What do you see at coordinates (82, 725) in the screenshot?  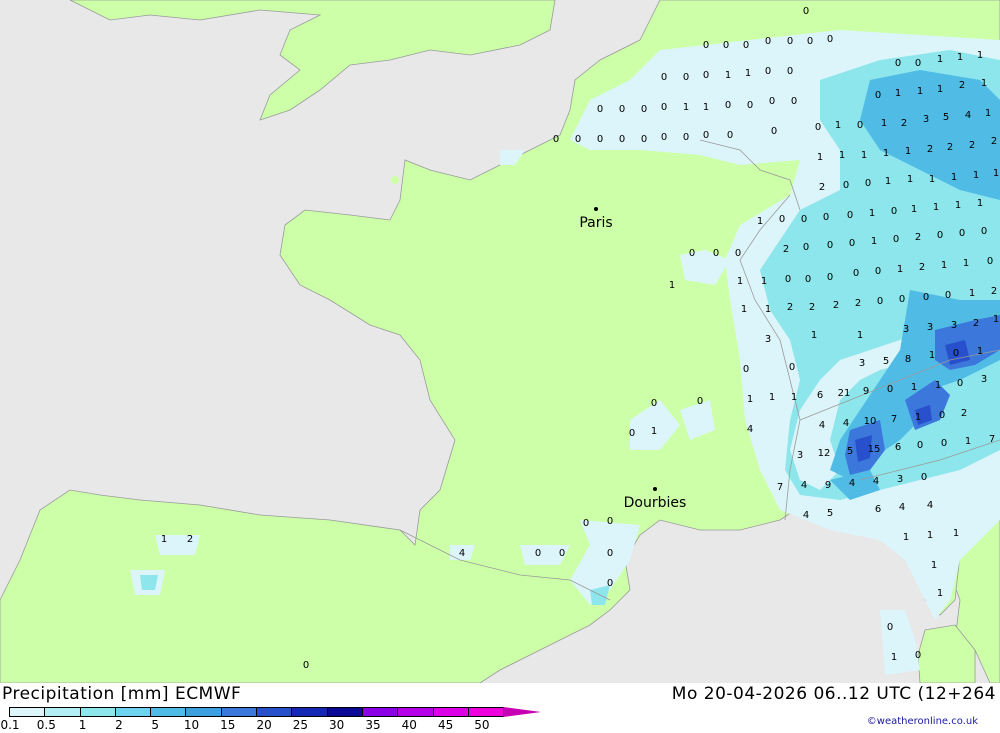 I see `legend-tick-label: 1` at bounding box center [82, 725].